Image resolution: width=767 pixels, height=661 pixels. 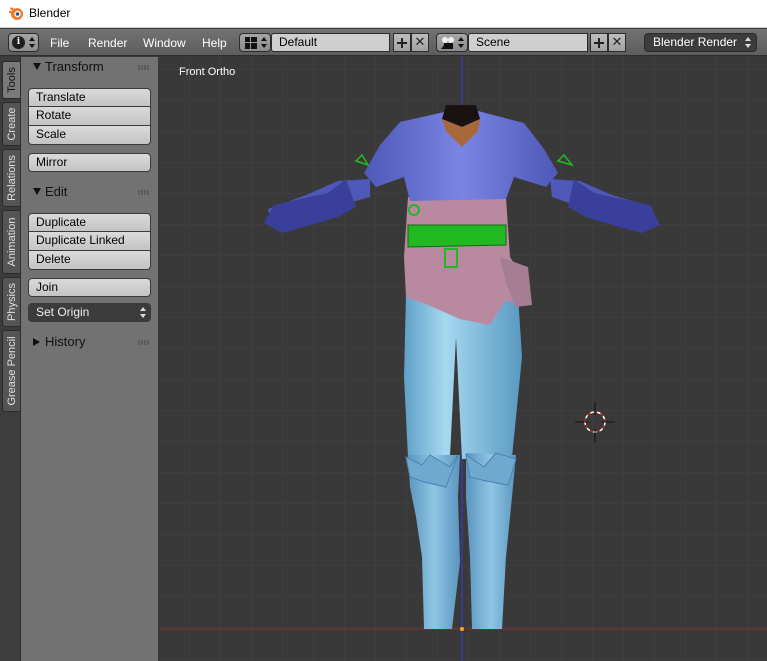 What do you see at coordinates (11, 302) in the screenshot?
I see `tab-physics: Physics` at bounding box center [11, 302].